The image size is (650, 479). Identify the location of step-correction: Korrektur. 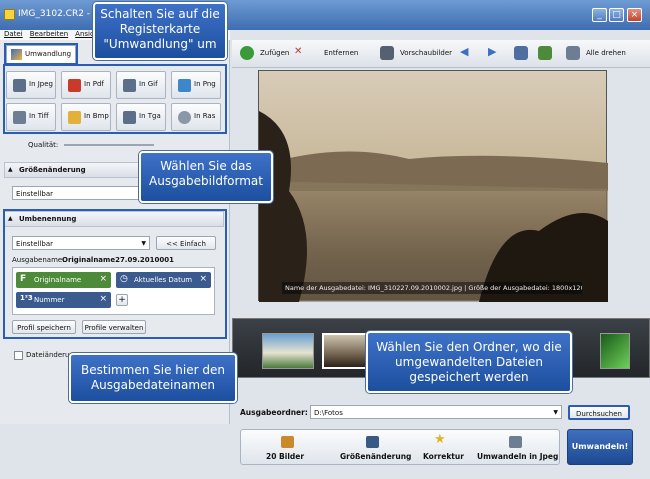
(443, 456).